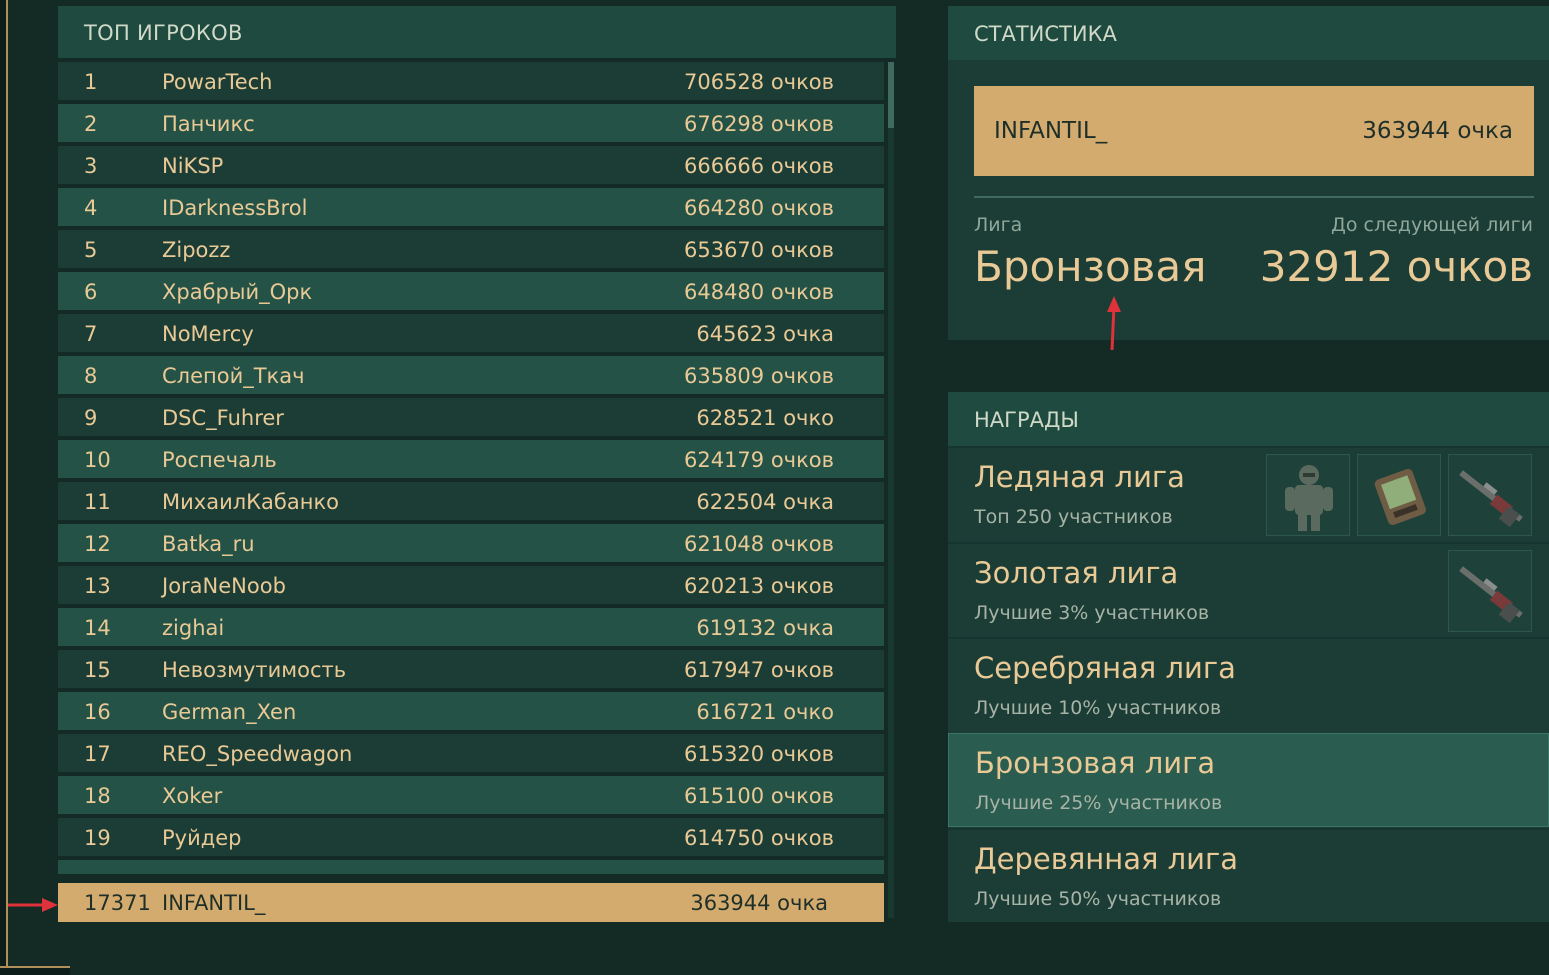 This screenshot has height=975, width=1549. Describe the element at coordinates (97, 544) in the screenshot. I see `player-rank: 12` at that location.